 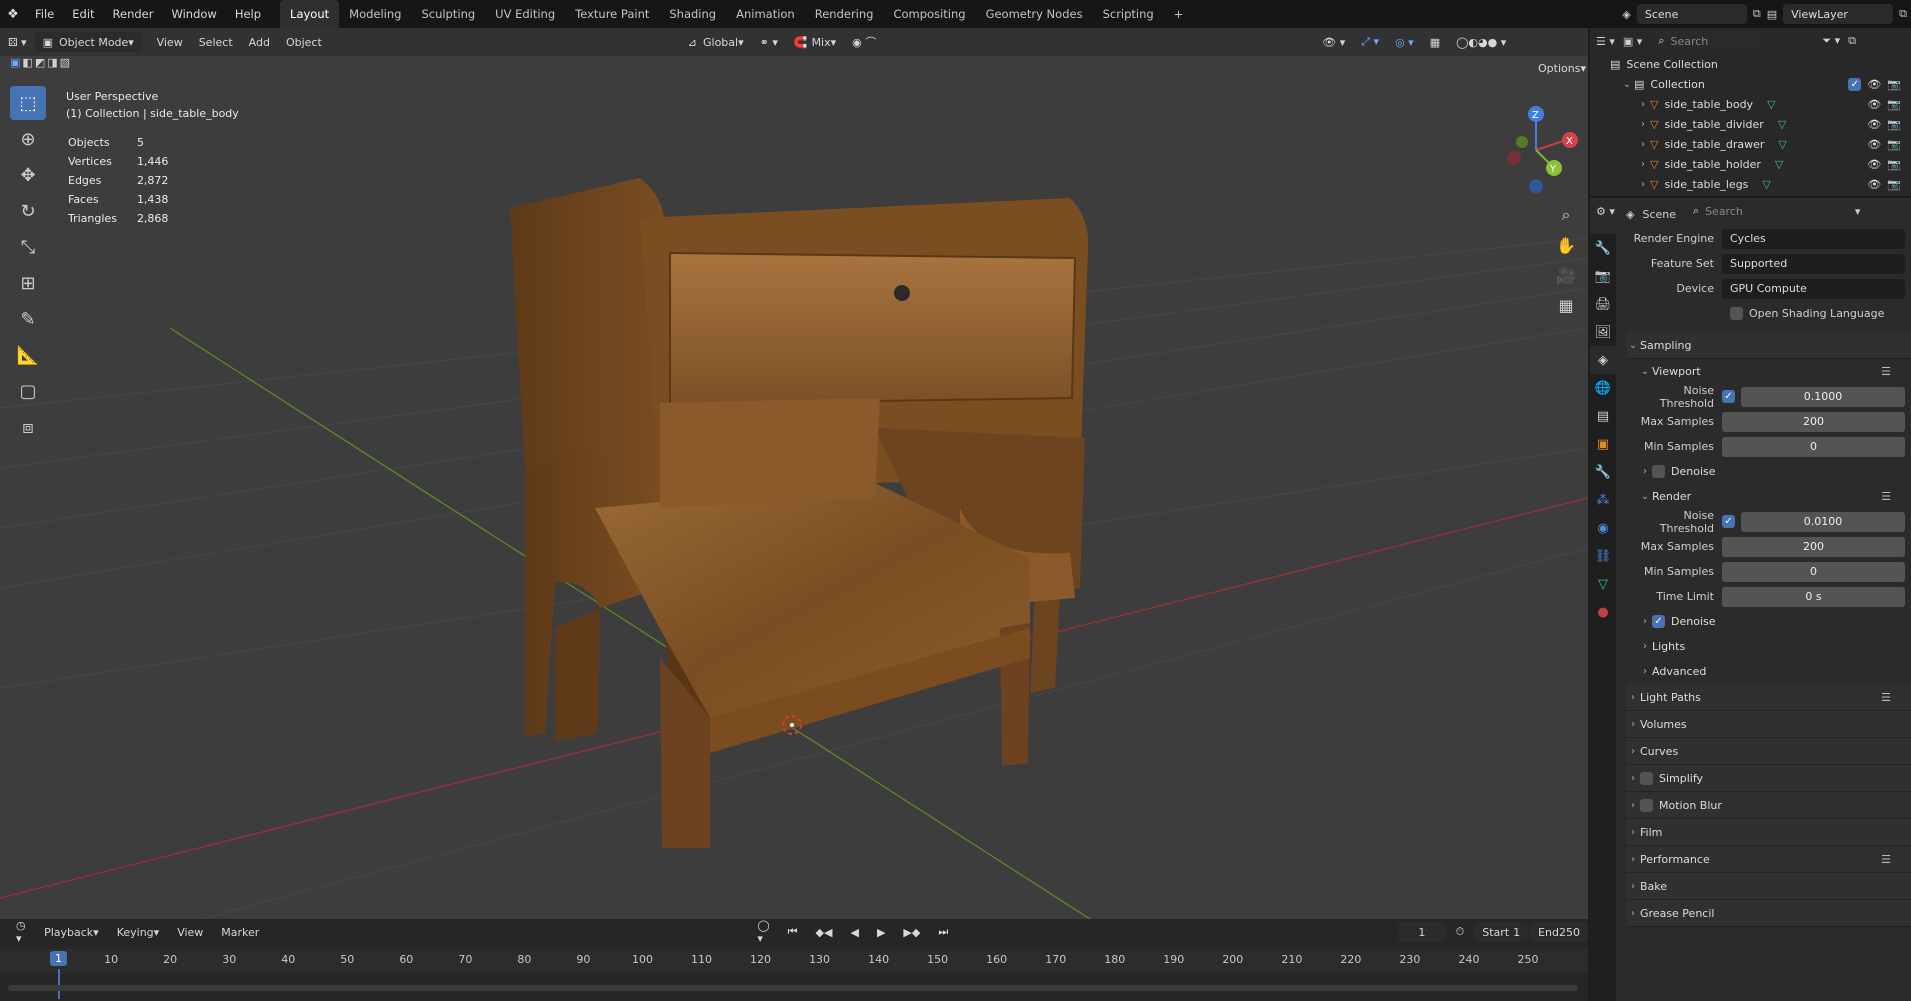 I want to click on simplify-checkbox, so click(x=1646, y=778).